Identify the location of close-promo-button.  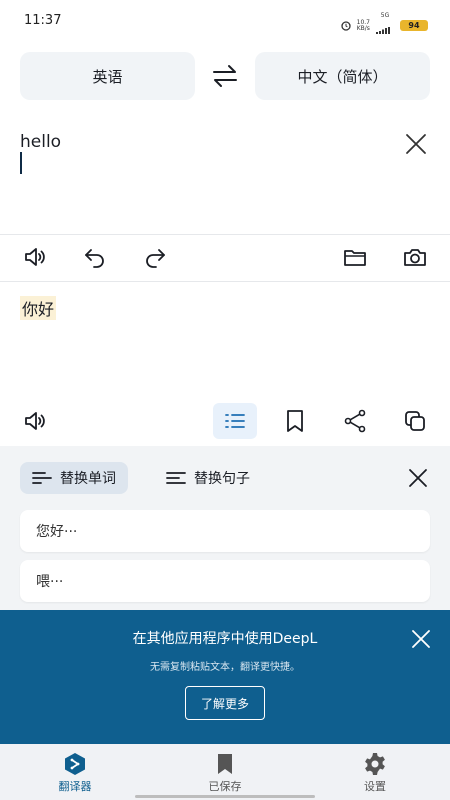
(421, 639).